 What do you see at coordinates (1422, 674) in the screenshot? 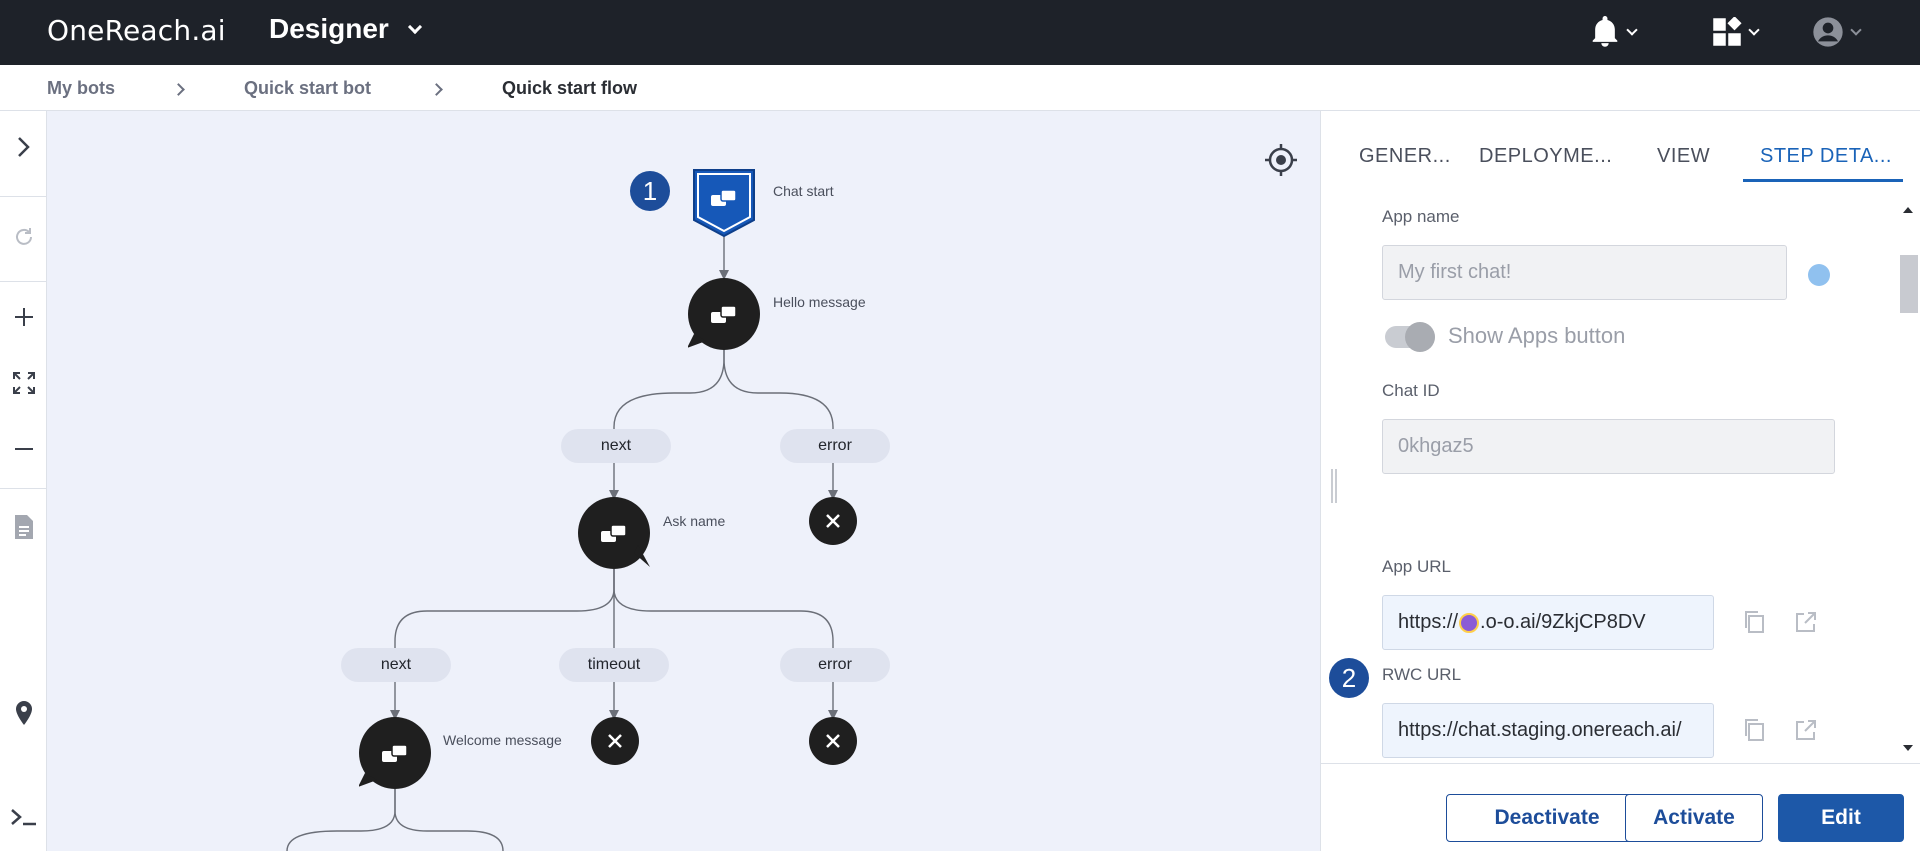
I see `rwc-url-label: RWC URL` at bounding box center [1422, 674].